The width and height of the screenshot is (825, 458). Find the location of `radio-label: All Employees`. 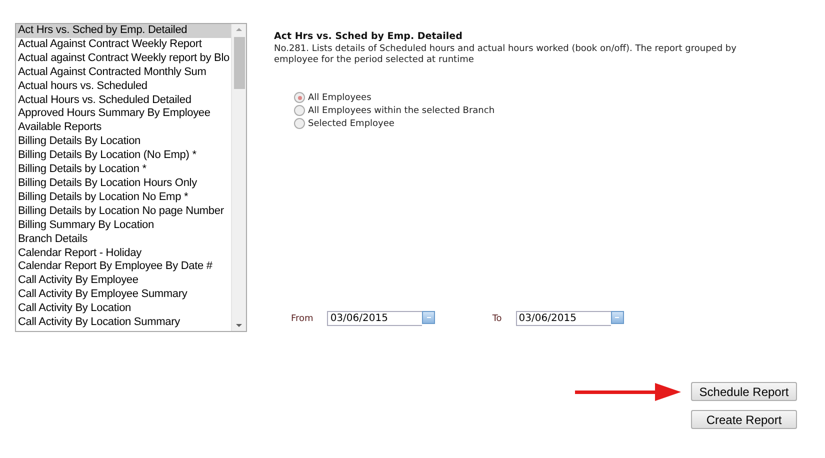

radio-label: All Employees is located at coordinates (340, 97).